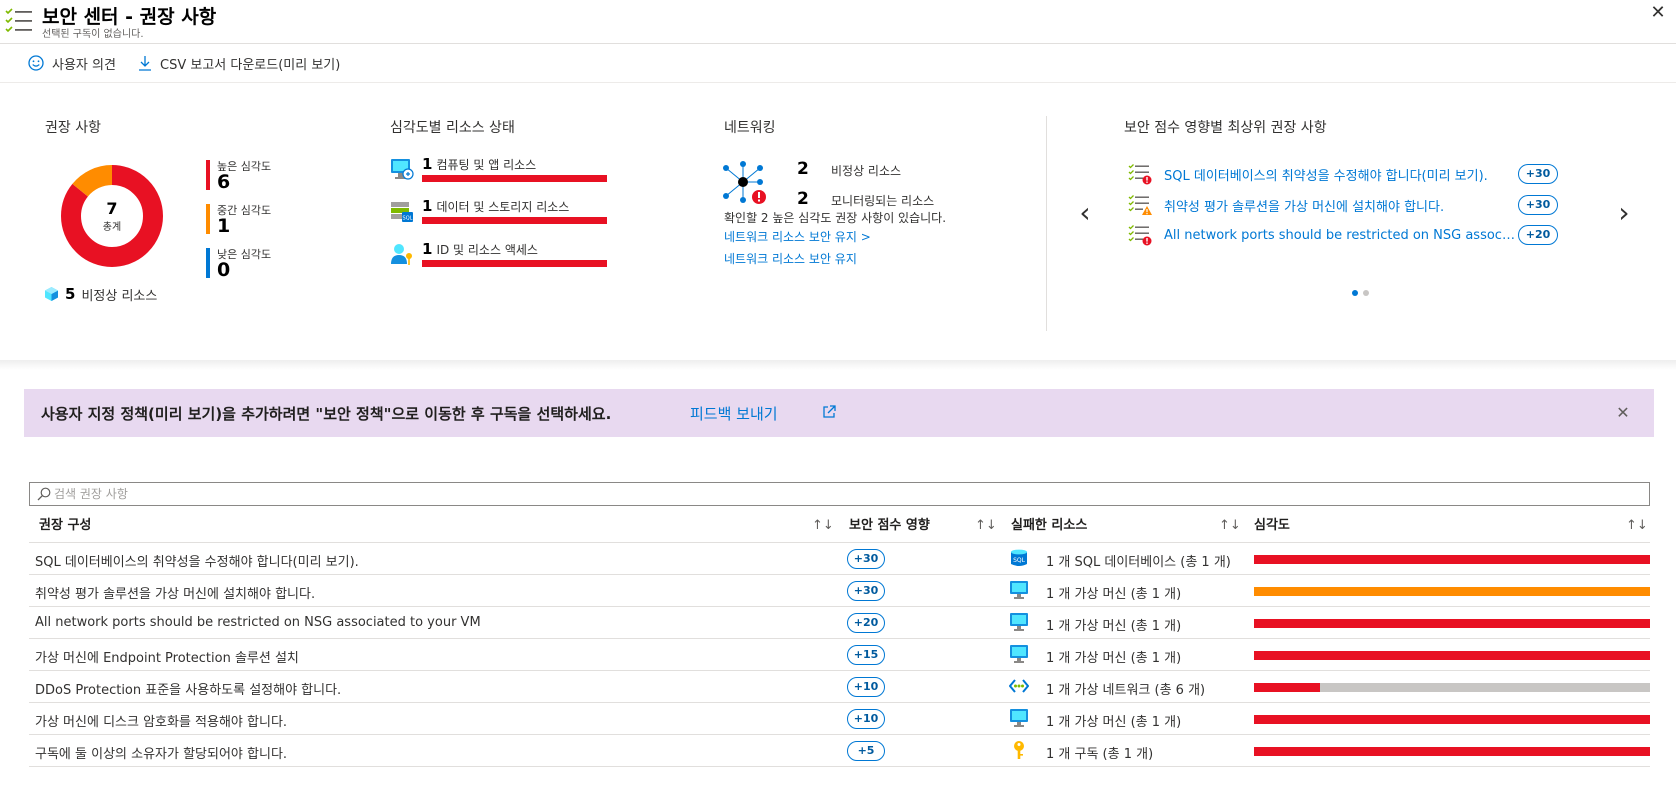 This screenshot has width=1676, height=799. Describe the element at coordinates (452, 128) in the screenshot. I see `resource-health-title: 심각도별 리소스 상태` at that location.